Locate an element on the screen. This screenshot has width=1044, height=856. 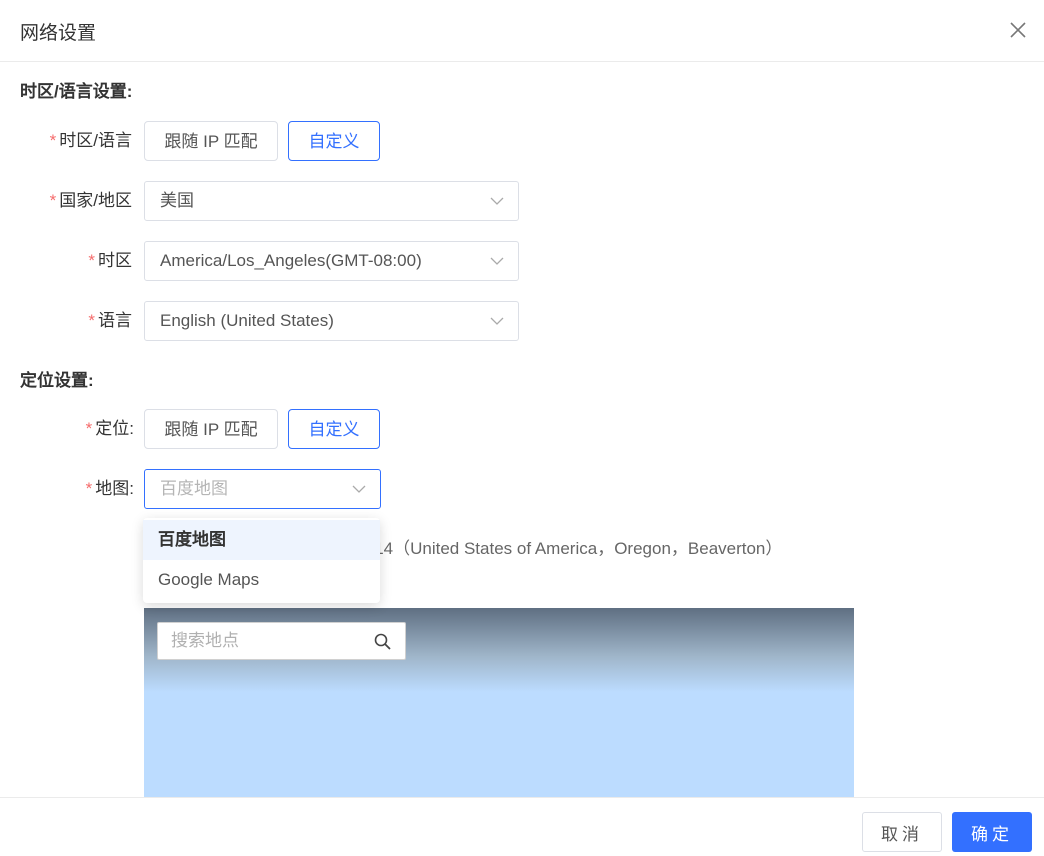
language-value: English (United States) is located at coordinates (247, 320).